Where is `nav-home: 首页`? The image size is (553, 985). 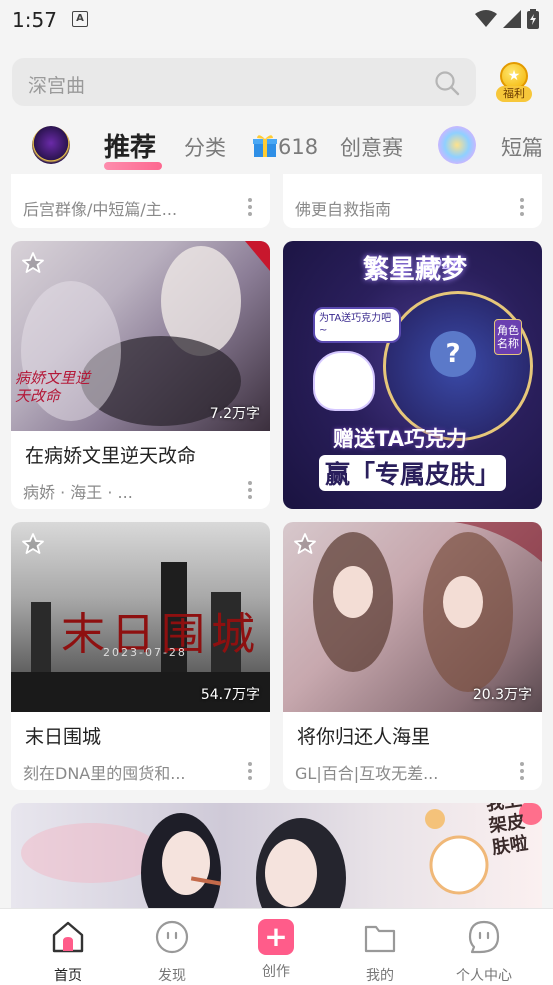 nav-home: 首页 is located at coordinates (68, 952).